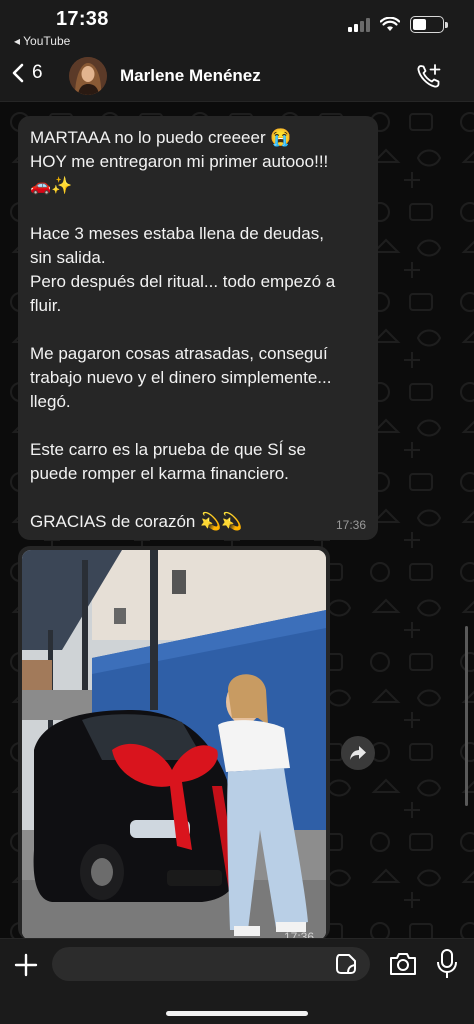 The width and height of the screenshot is (474, 1024). I want to click on message-line: HOY me entregaron mi primer autooo!!!, so click(179, 161).